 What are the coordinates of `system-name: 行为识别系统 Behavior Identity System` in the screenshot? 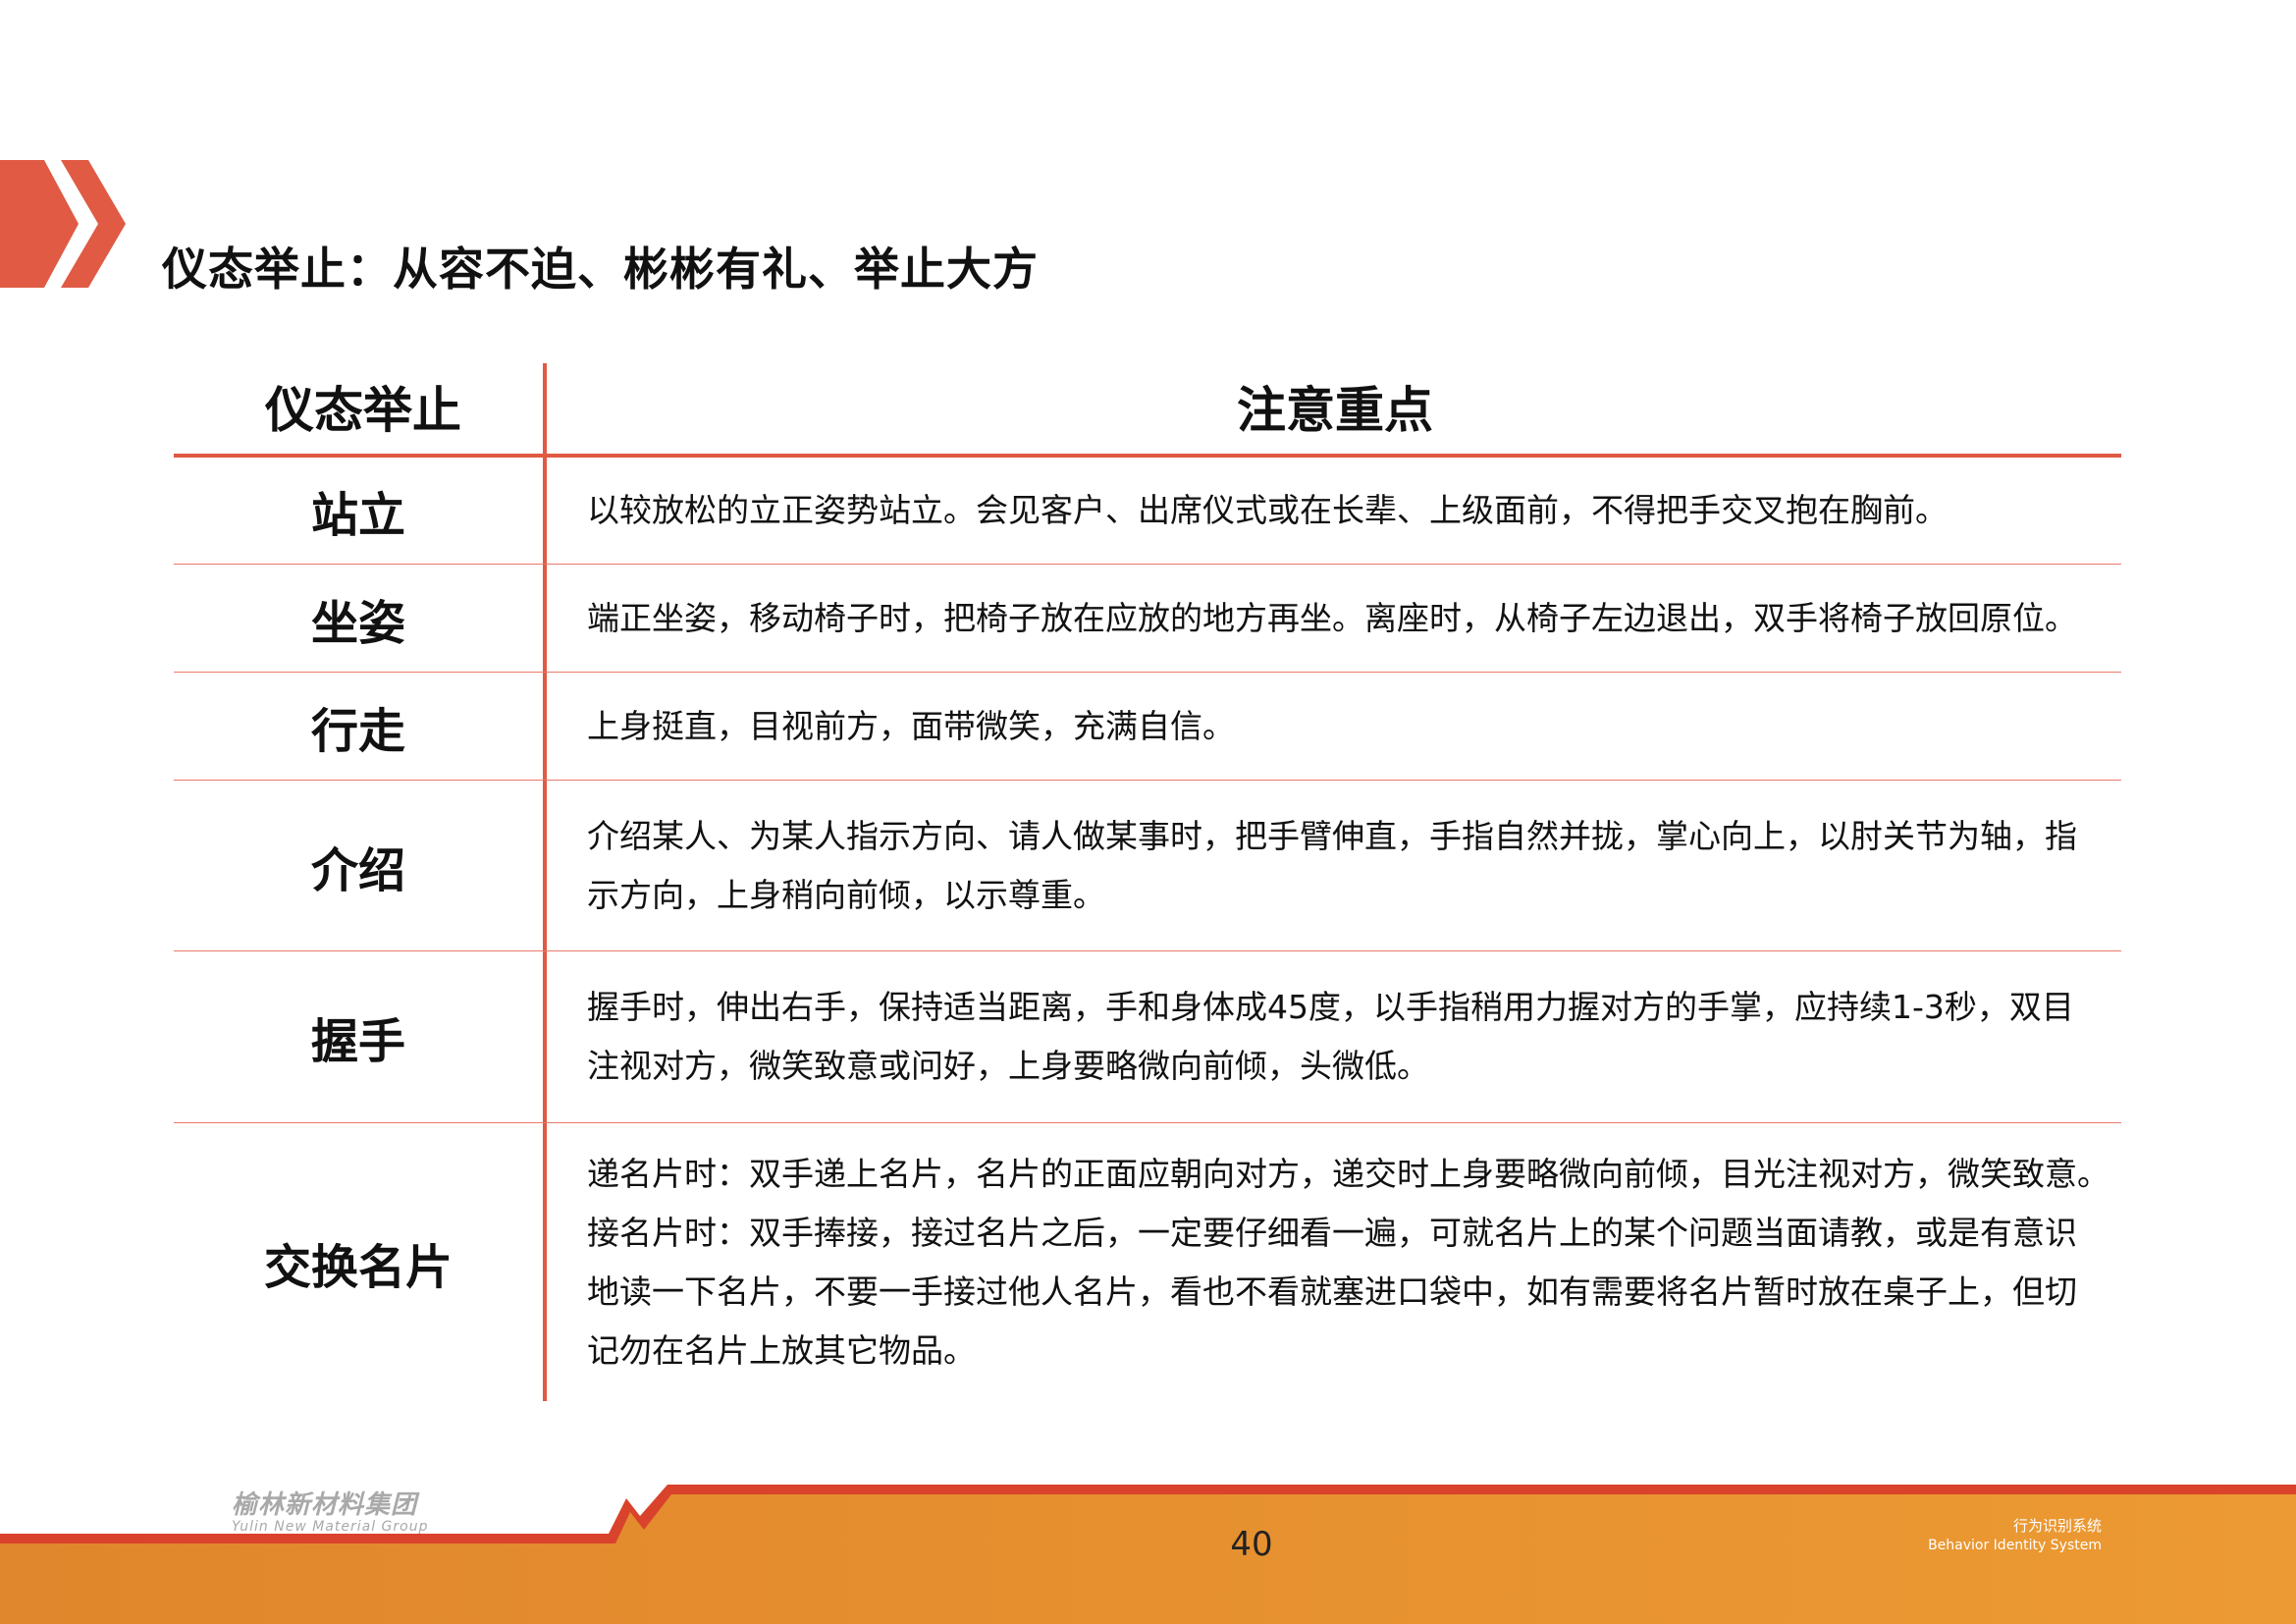 It's located at (2015, 1534).